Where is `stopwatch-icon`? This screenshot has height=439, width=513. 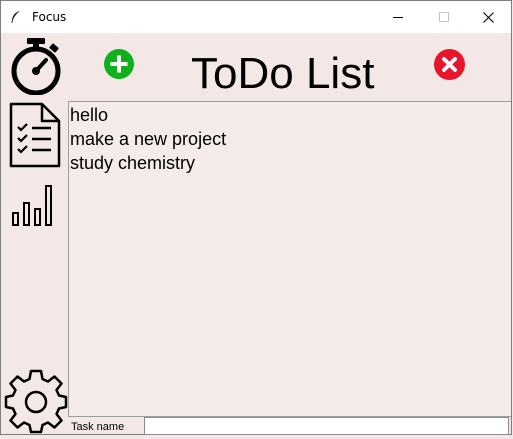 stopwatch-icon is located at coordinates (36, 66).